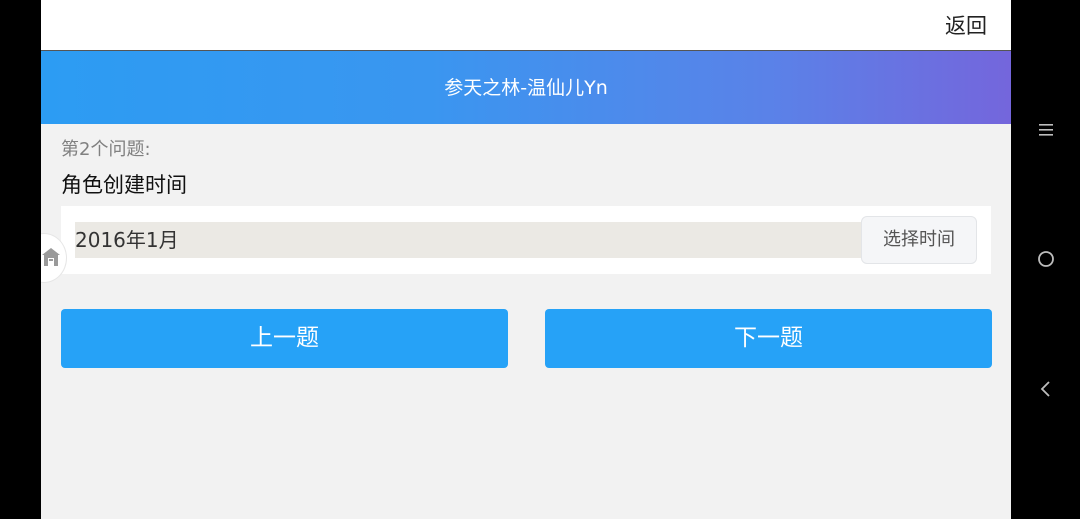 The image size is (1080, 519). I want to click on question-number-label: 第2个问题:, so click(106, 149).